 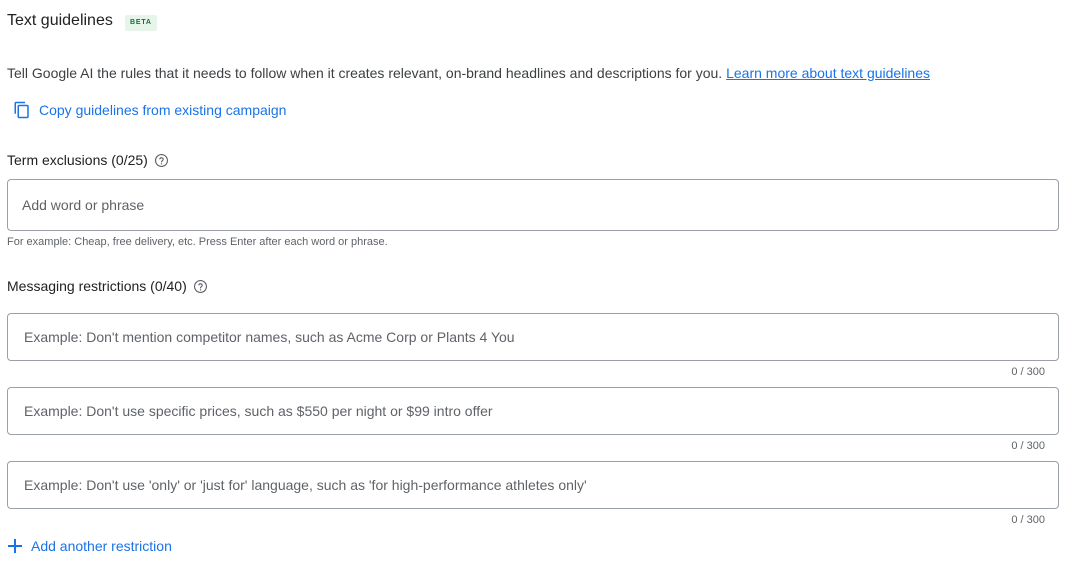 What do you see at coordinates (15, 546) in the screenshot?
I see `plus-icon` at bounding box center [15, 546].